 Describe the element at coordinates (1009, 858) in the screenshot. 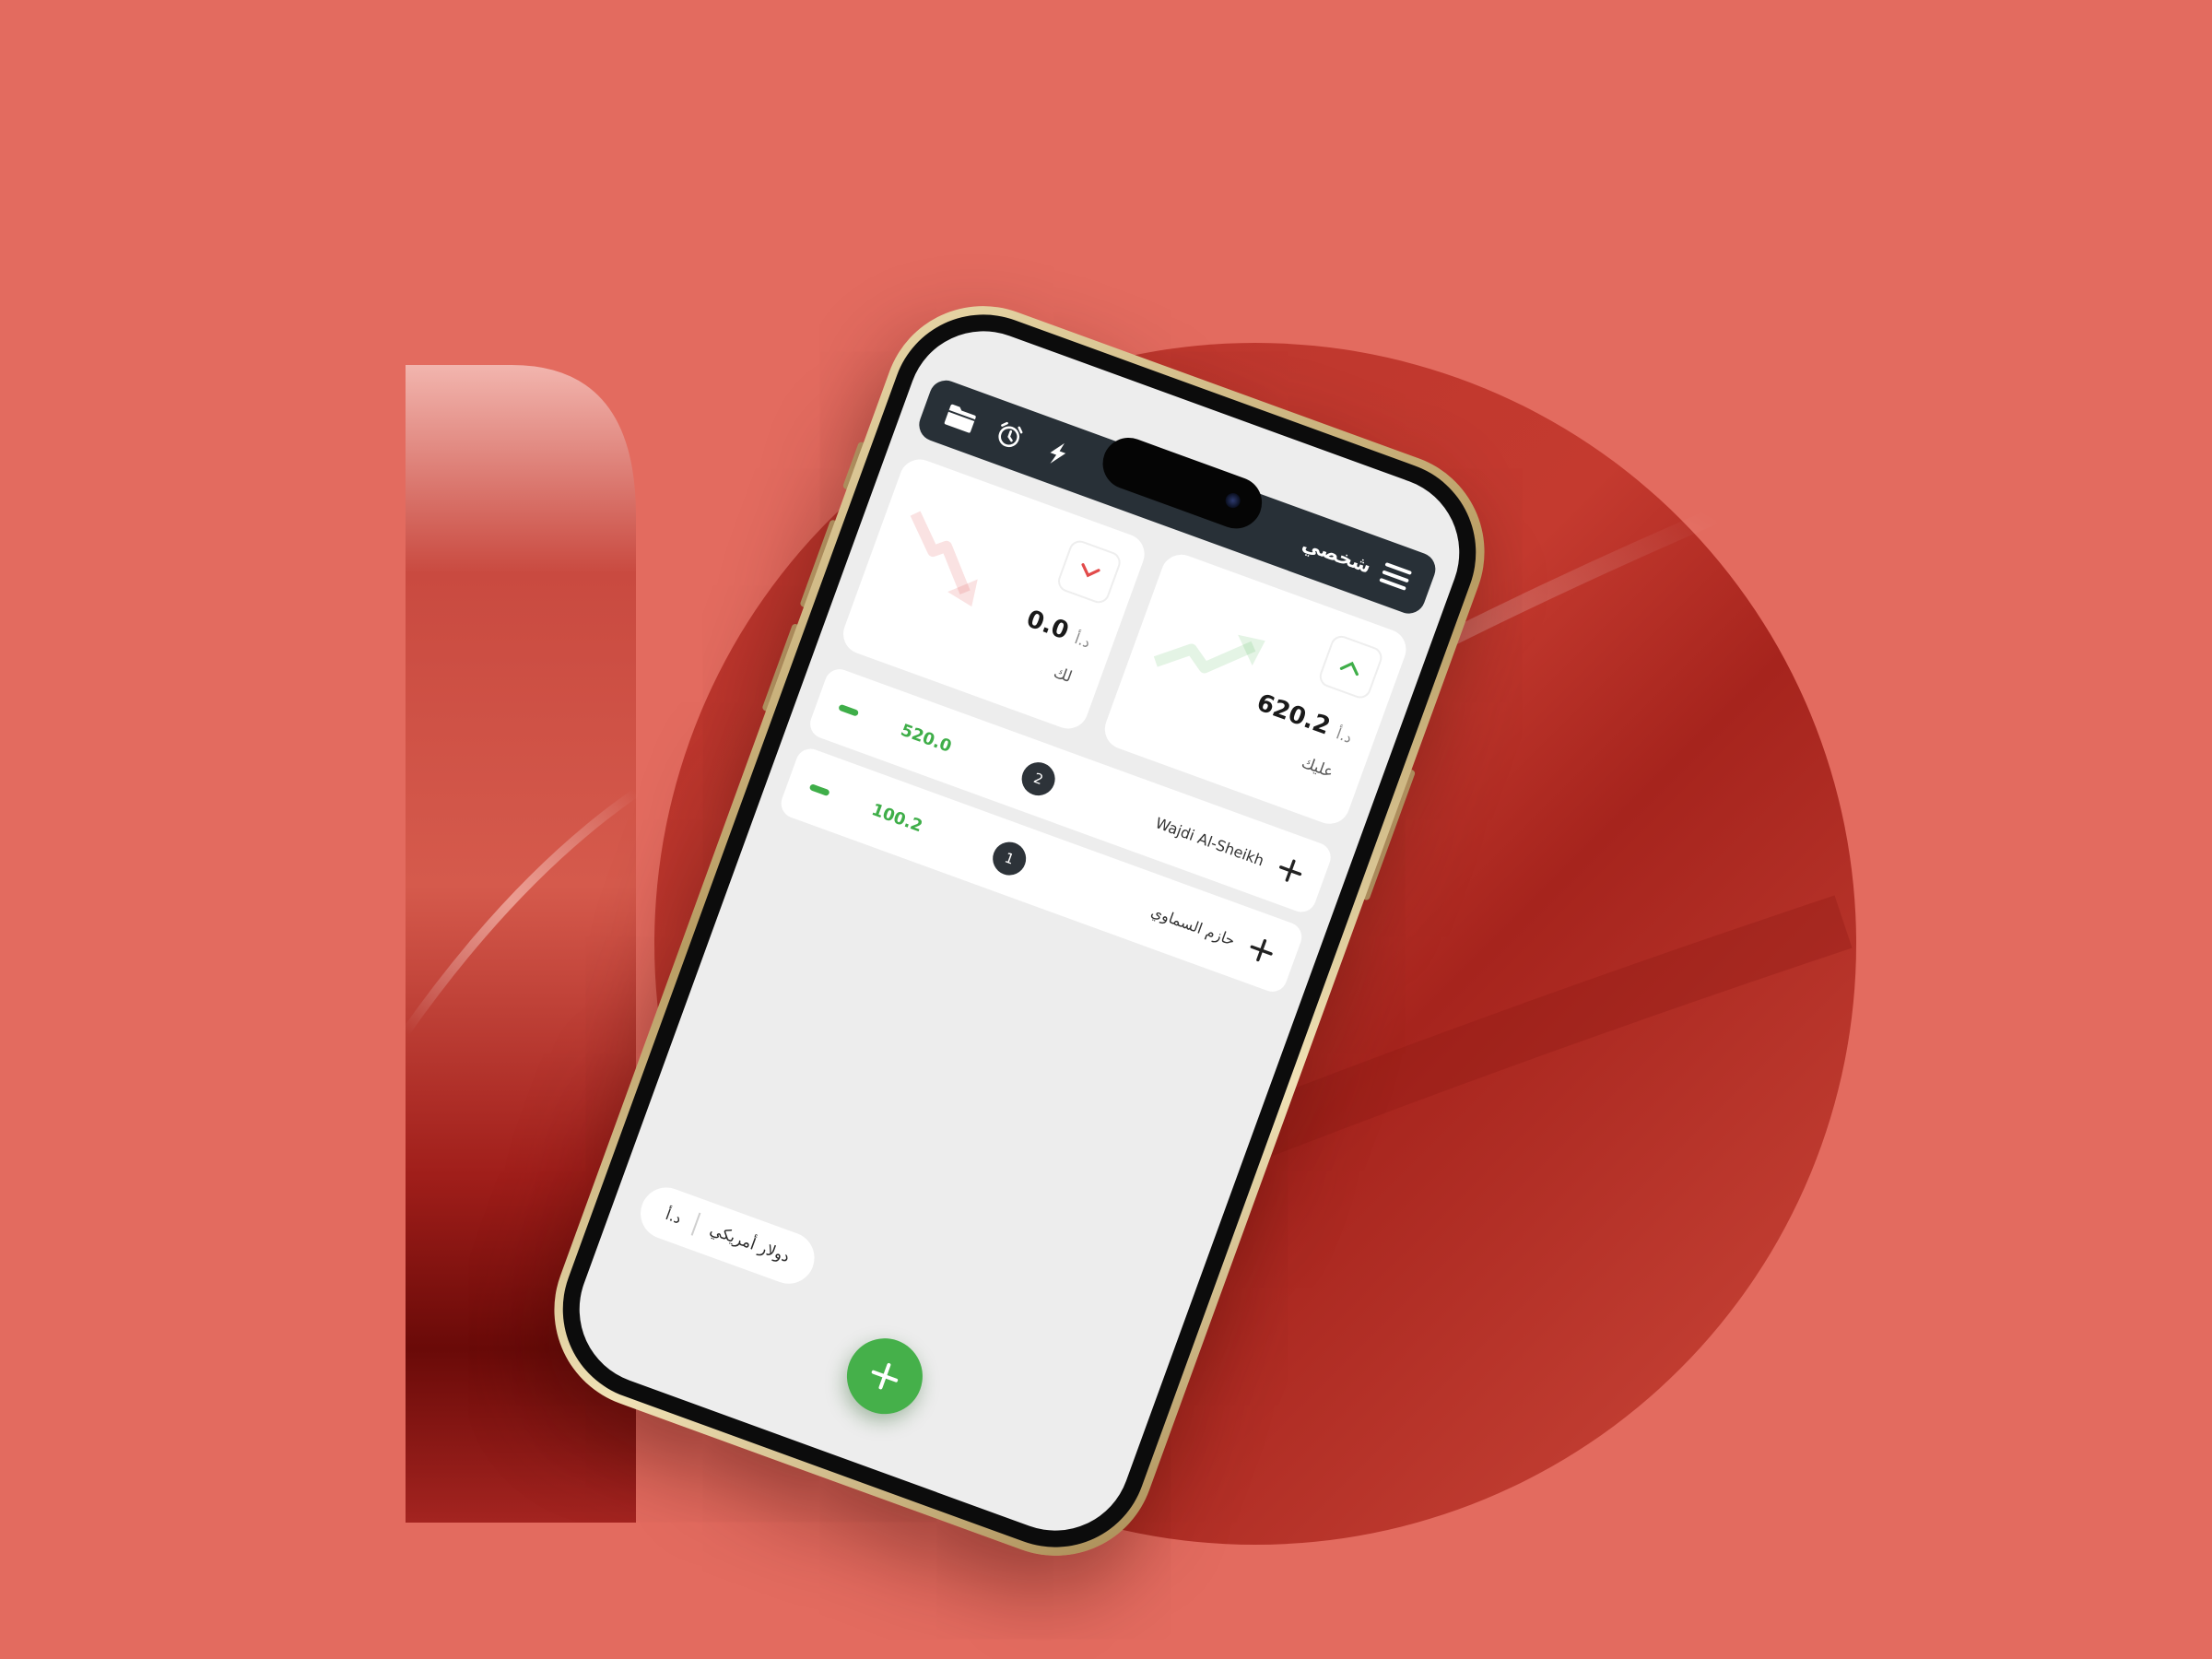

I see `transaction-count-badge: 1` at that location.